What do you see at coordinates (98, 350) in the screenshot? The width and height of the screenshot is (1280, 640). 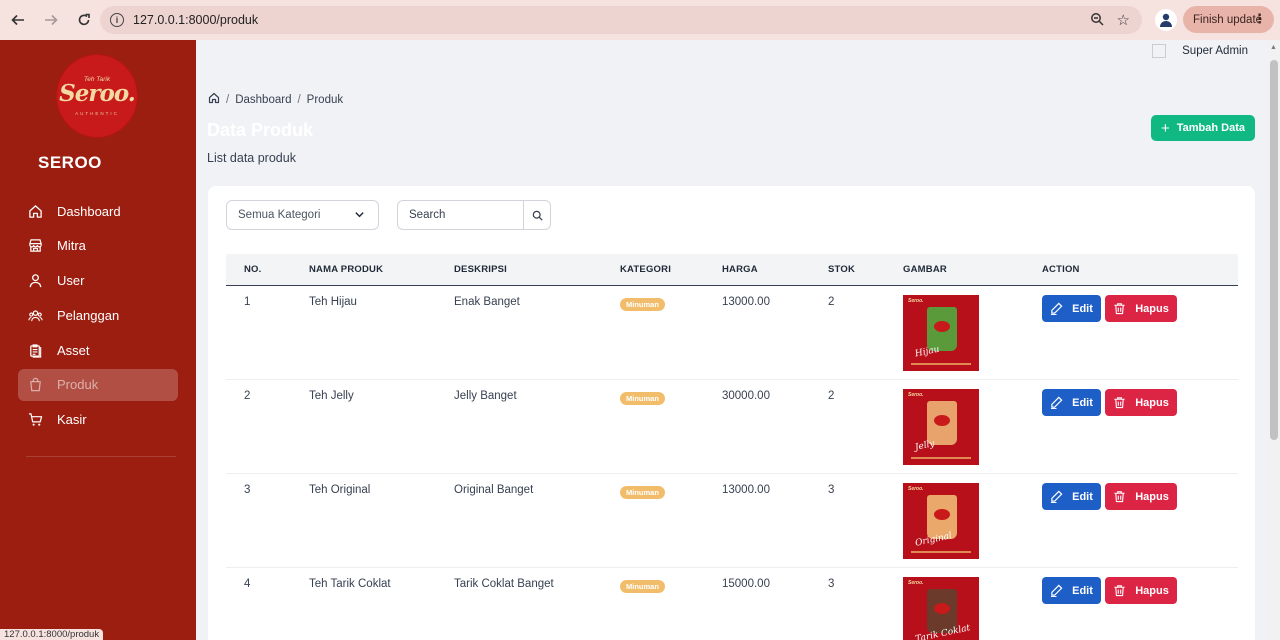 I see `sidebar-item-asset: Asset` at bounding box center [98, 350].